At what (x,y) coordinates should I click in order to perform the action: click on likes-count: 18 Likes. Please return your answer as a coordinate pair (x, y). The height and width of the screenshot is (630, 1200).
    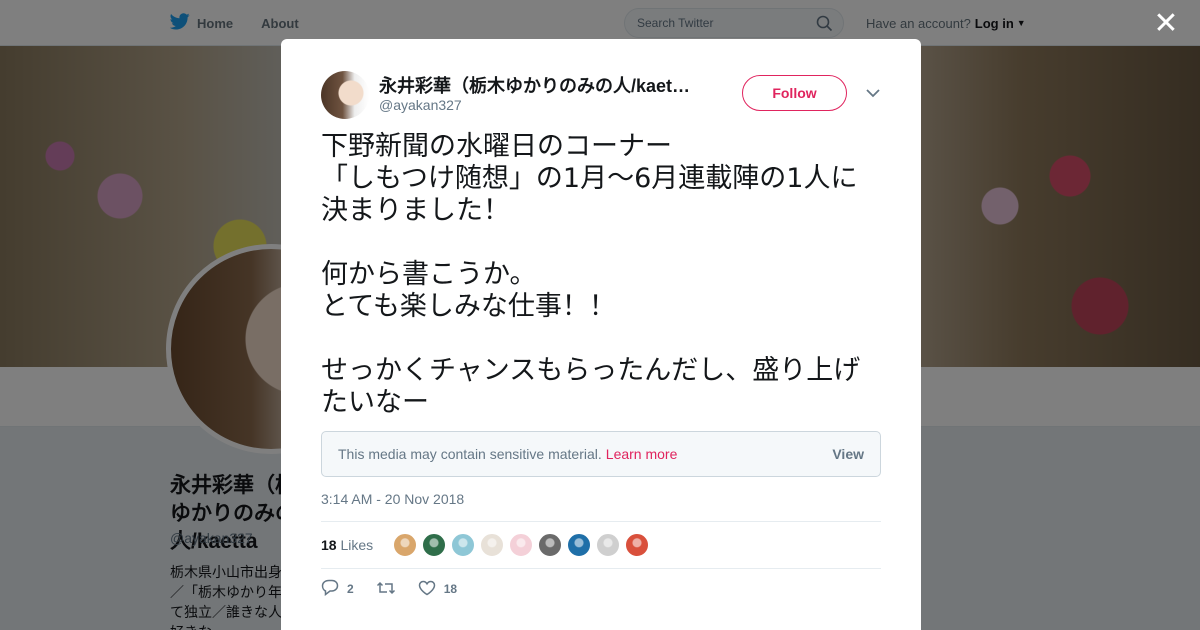
    Looking at the image, I should click on (347, 545).